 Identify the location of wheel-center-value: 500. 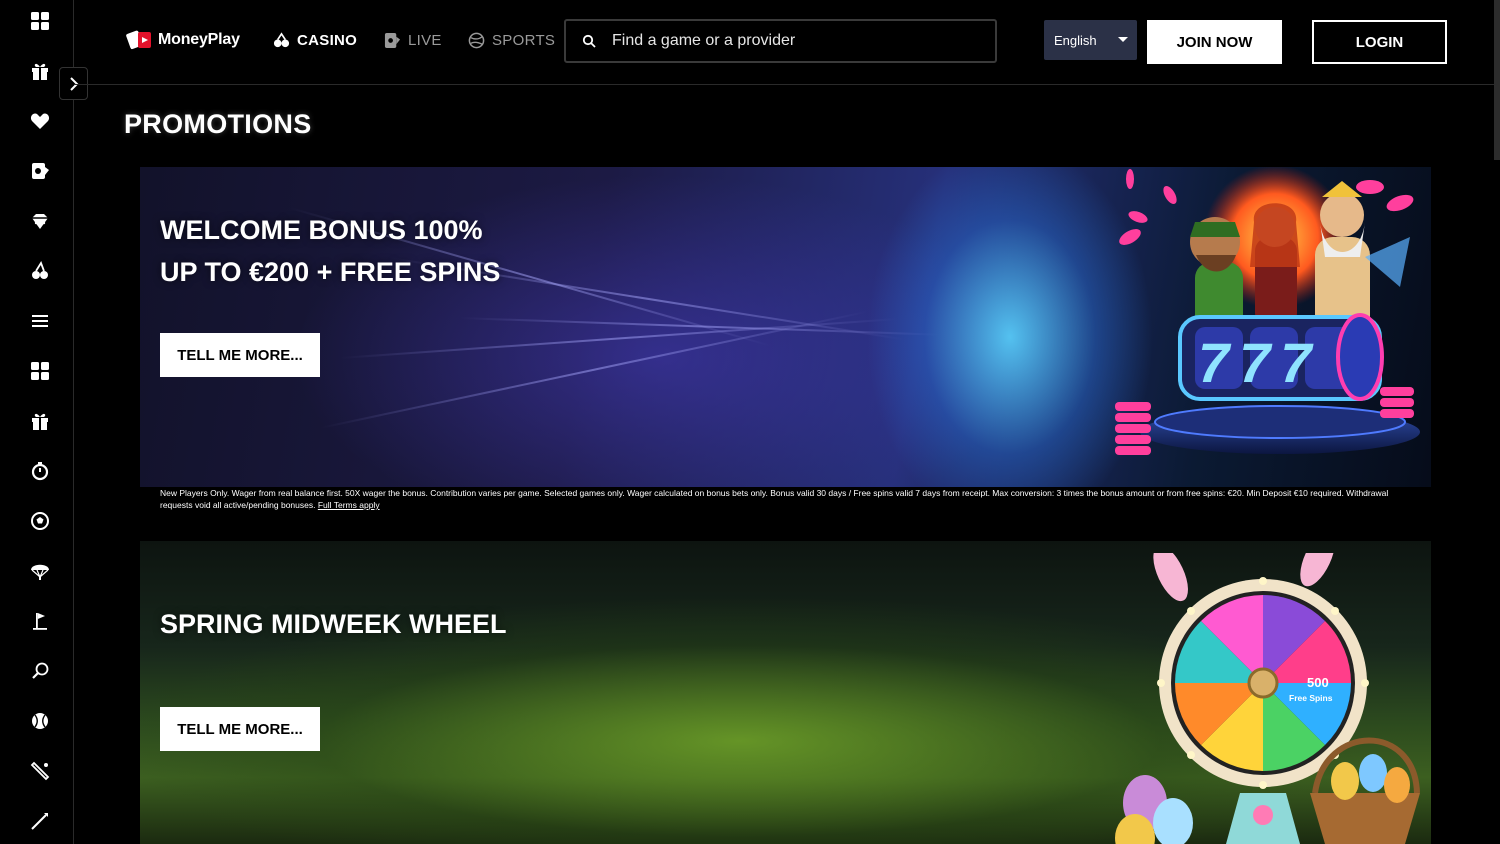
(1318, 682).